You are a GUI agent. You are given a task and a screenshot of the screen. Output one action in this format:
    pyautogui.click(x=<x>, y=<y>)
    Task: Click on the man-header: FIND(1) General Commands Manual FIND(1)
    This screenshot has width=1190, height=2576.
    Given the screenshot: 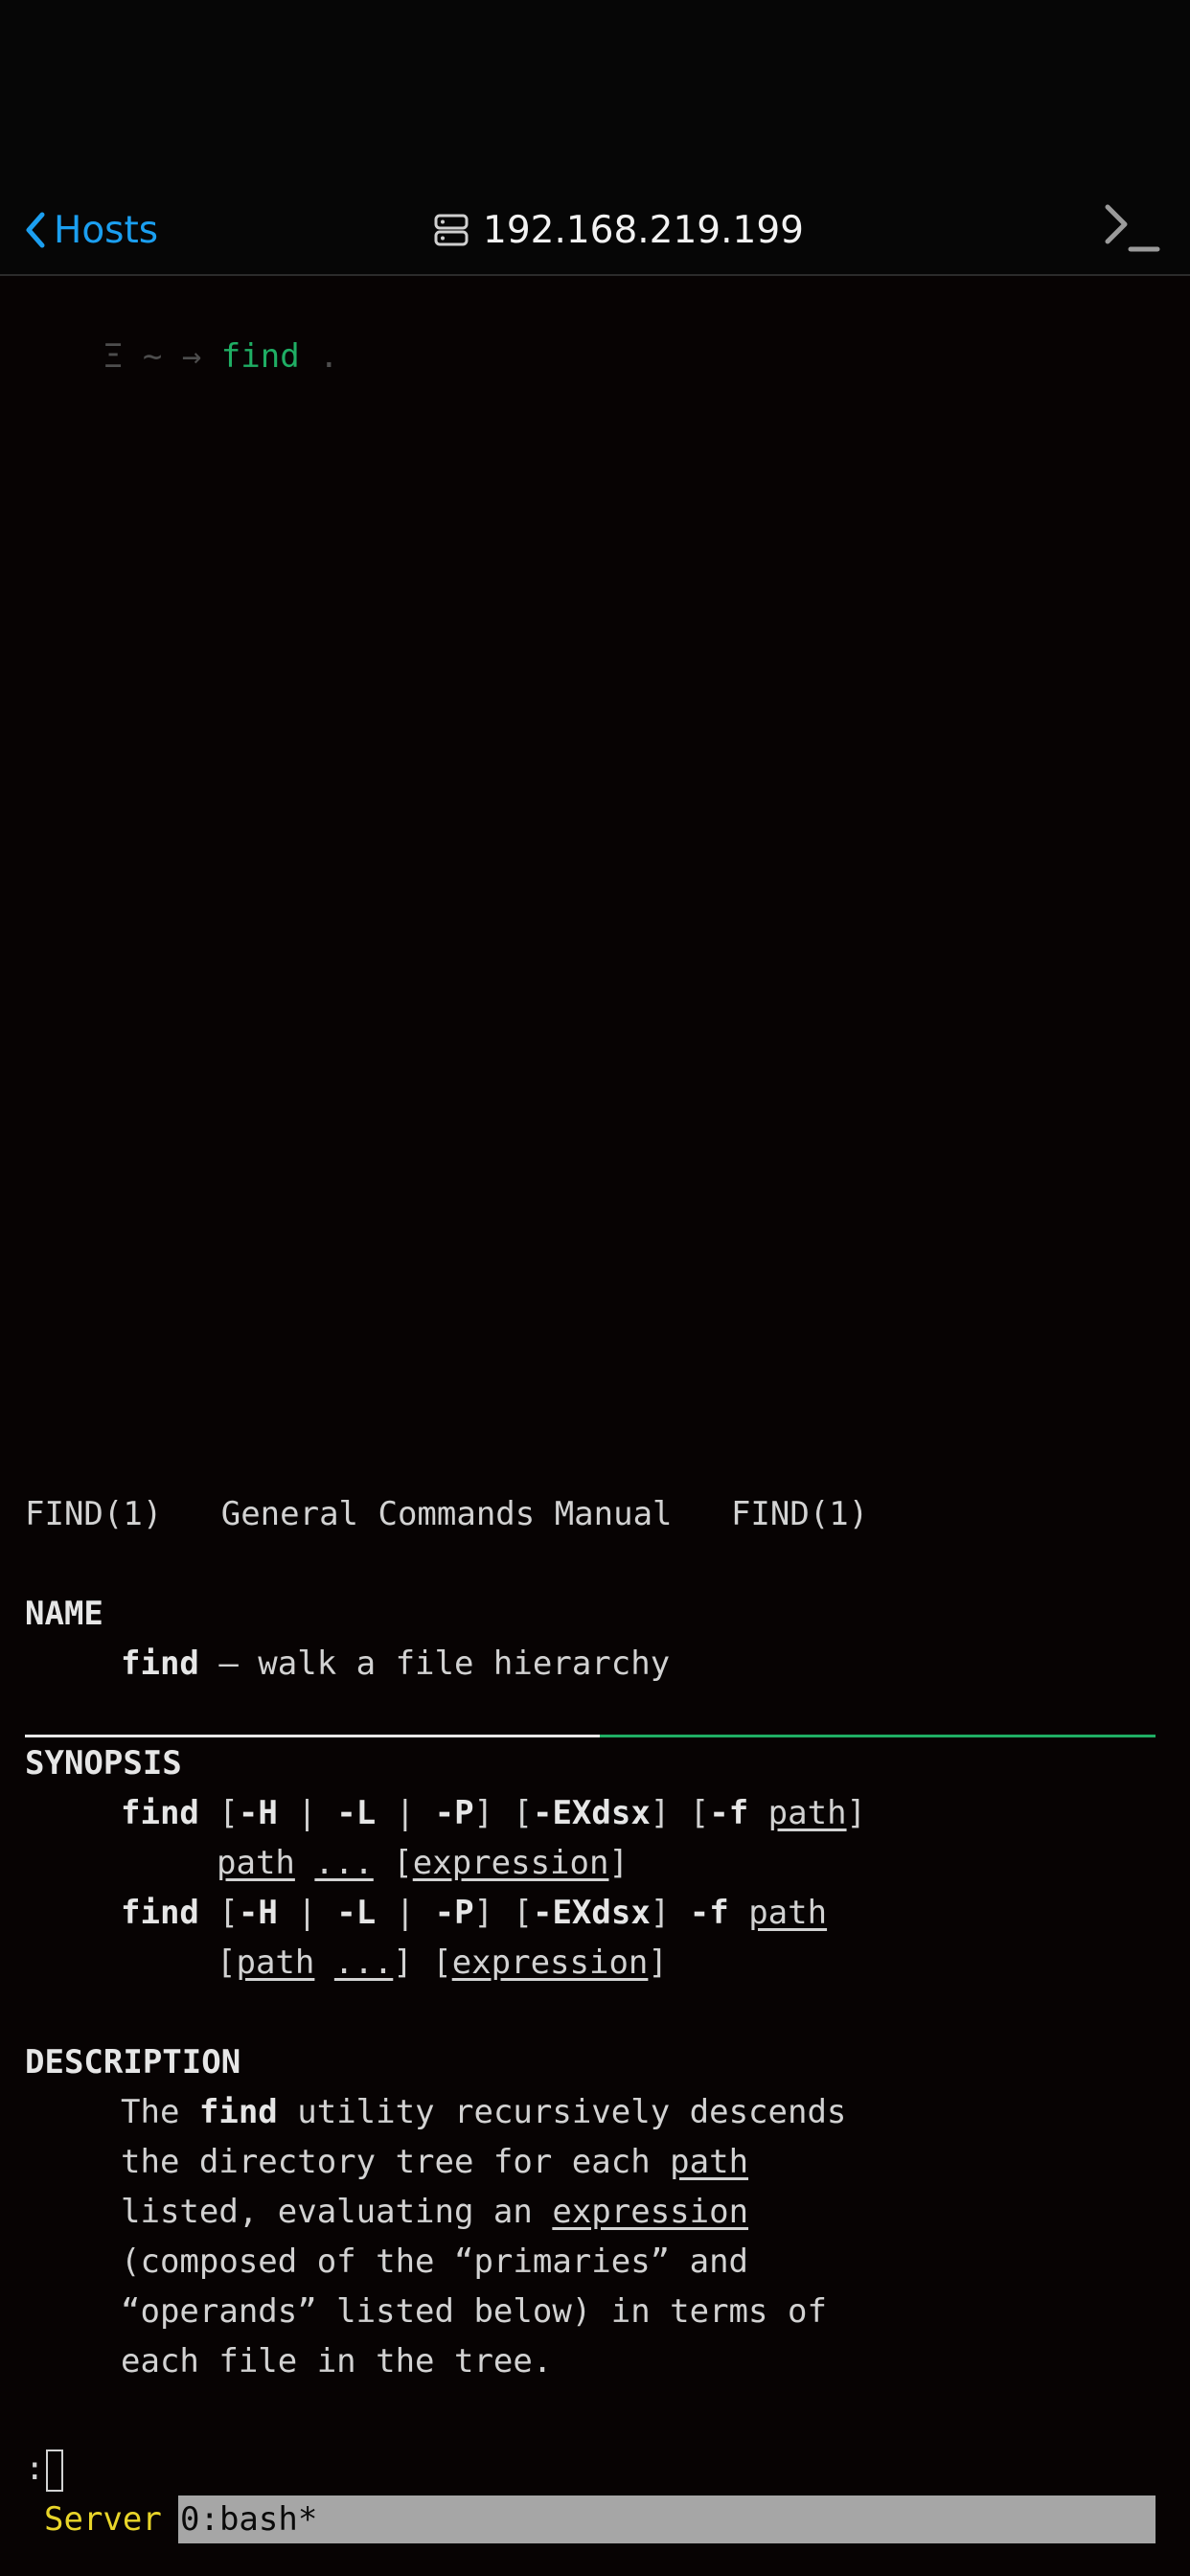 What is the action you would take?
    pyautogui.click(x=447, y=1514)
    